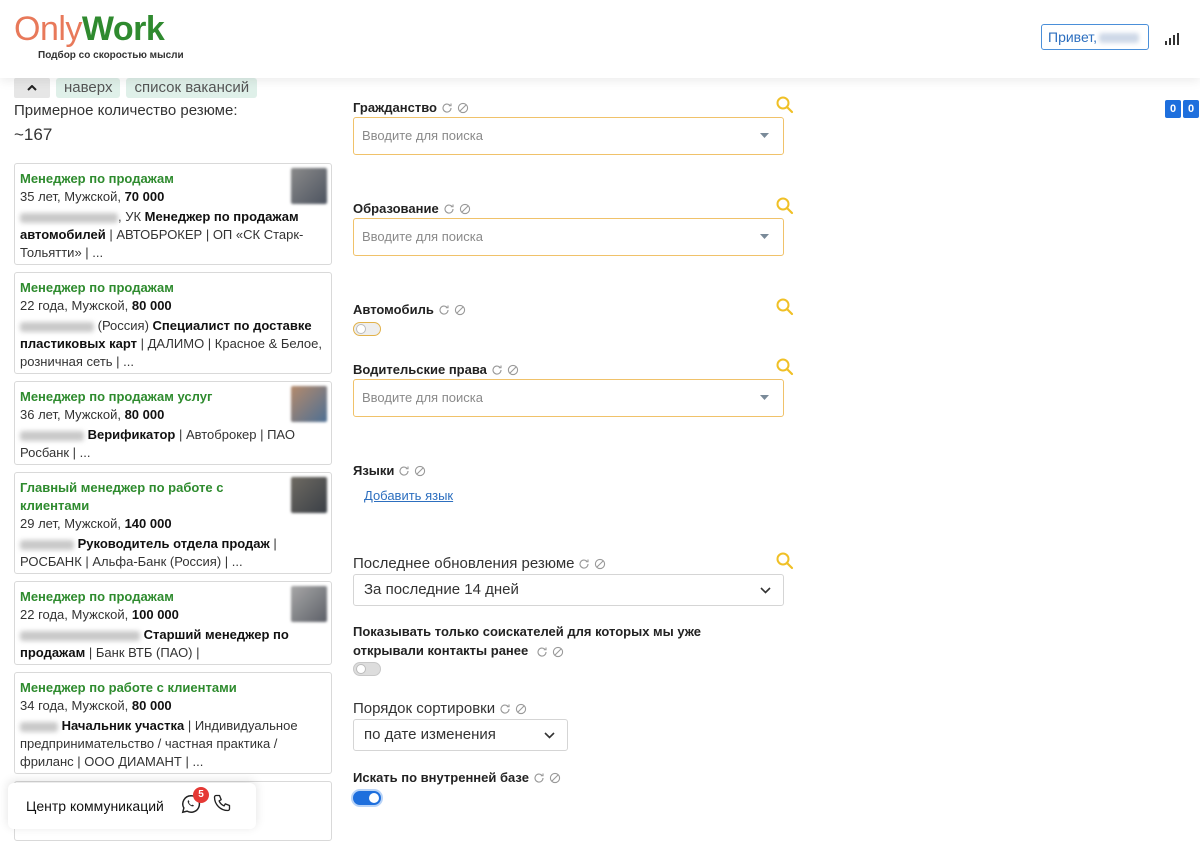 The image size is (1200, 841). What do you see at coordinates (192, 88) in the screenshot?
I see `nav-vacancies-link: список вакансий` at bounding box center [192, 88].